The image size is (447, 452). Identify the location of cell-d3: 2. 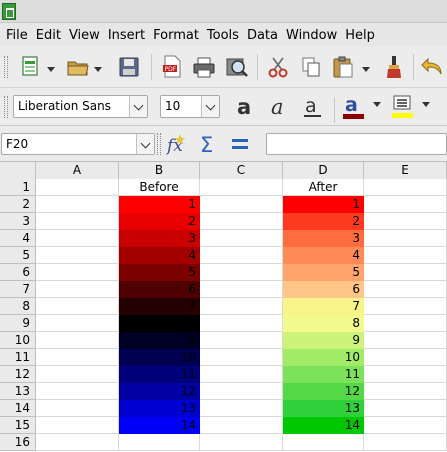
(323, 221).